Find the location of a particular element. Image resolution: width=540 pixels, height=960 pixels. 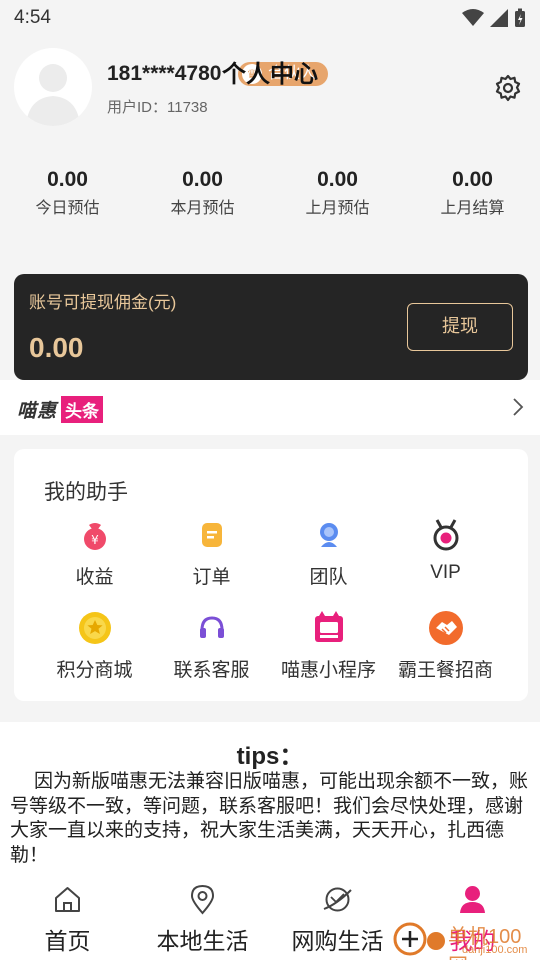

assistant-item-label: 喵惠小程序 is located at coordinates (328, 670).